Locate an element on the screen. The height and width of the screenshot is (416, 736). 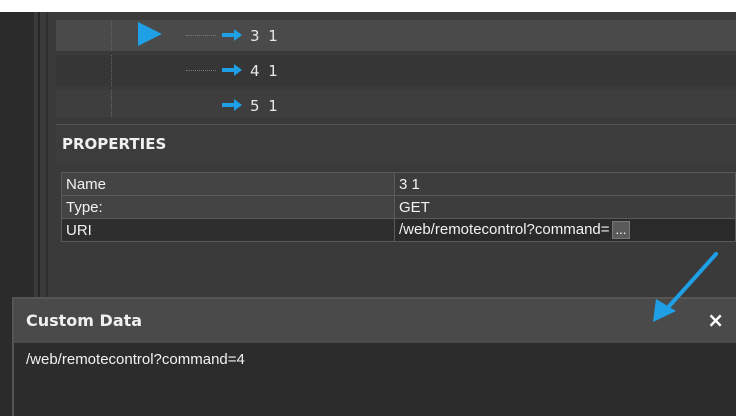
property-row-type: Type: GET is located at coordinates (398, 207).